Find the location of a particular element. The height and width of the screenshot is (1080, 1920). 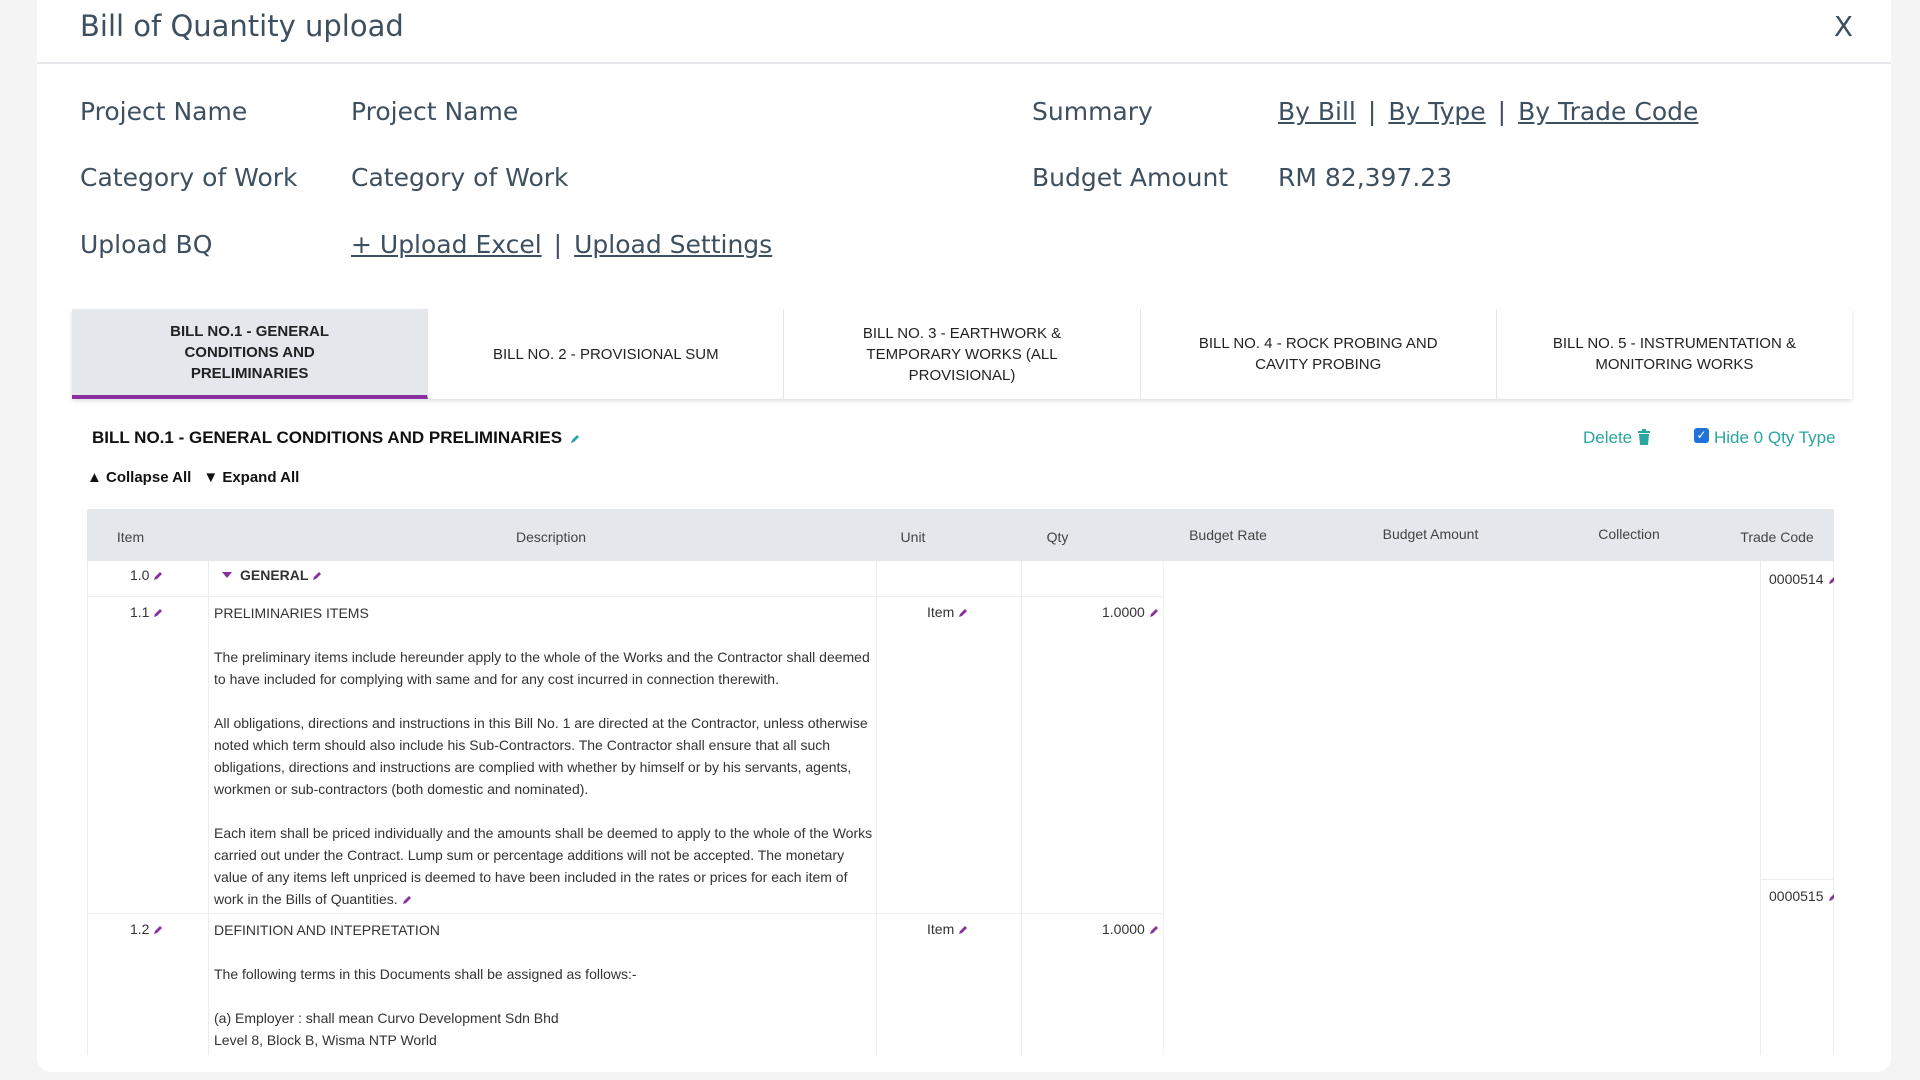

header-budget-rate: Budget Rate is located at coordinates (1228, 535).